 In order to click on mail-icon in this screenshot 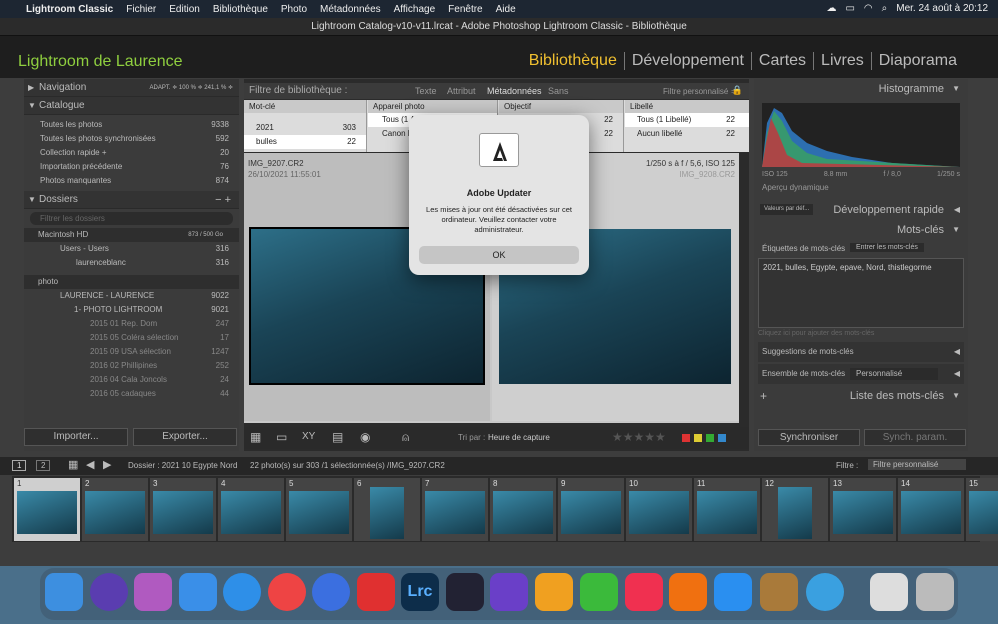, I will do `click(198, 592)`.